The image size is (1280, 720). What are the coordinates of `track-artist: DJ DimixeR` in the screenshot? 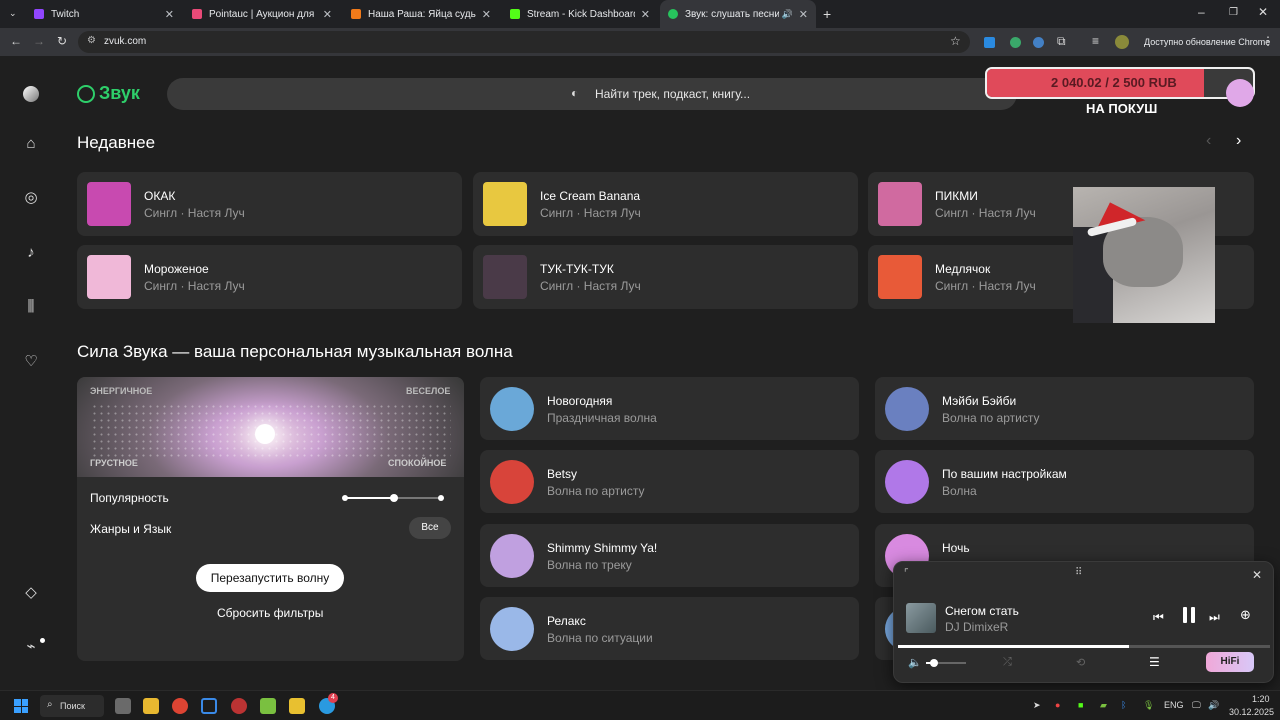 It's located at (976, 627).